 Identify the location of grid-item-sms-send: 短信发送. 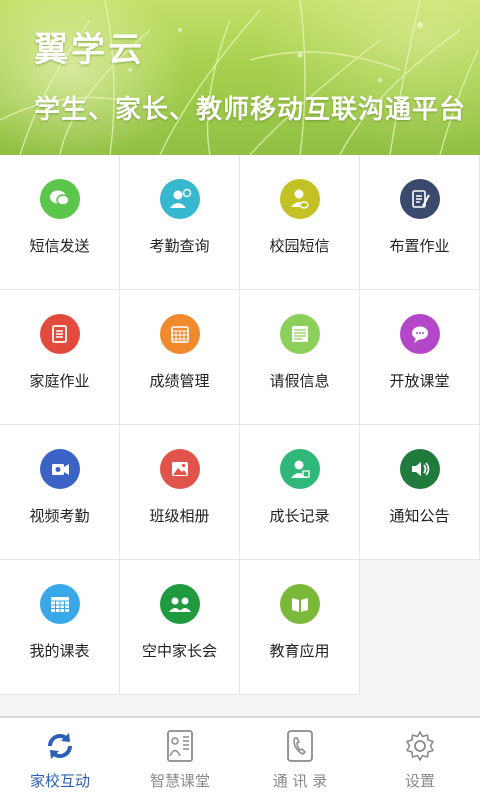
(60, 222).